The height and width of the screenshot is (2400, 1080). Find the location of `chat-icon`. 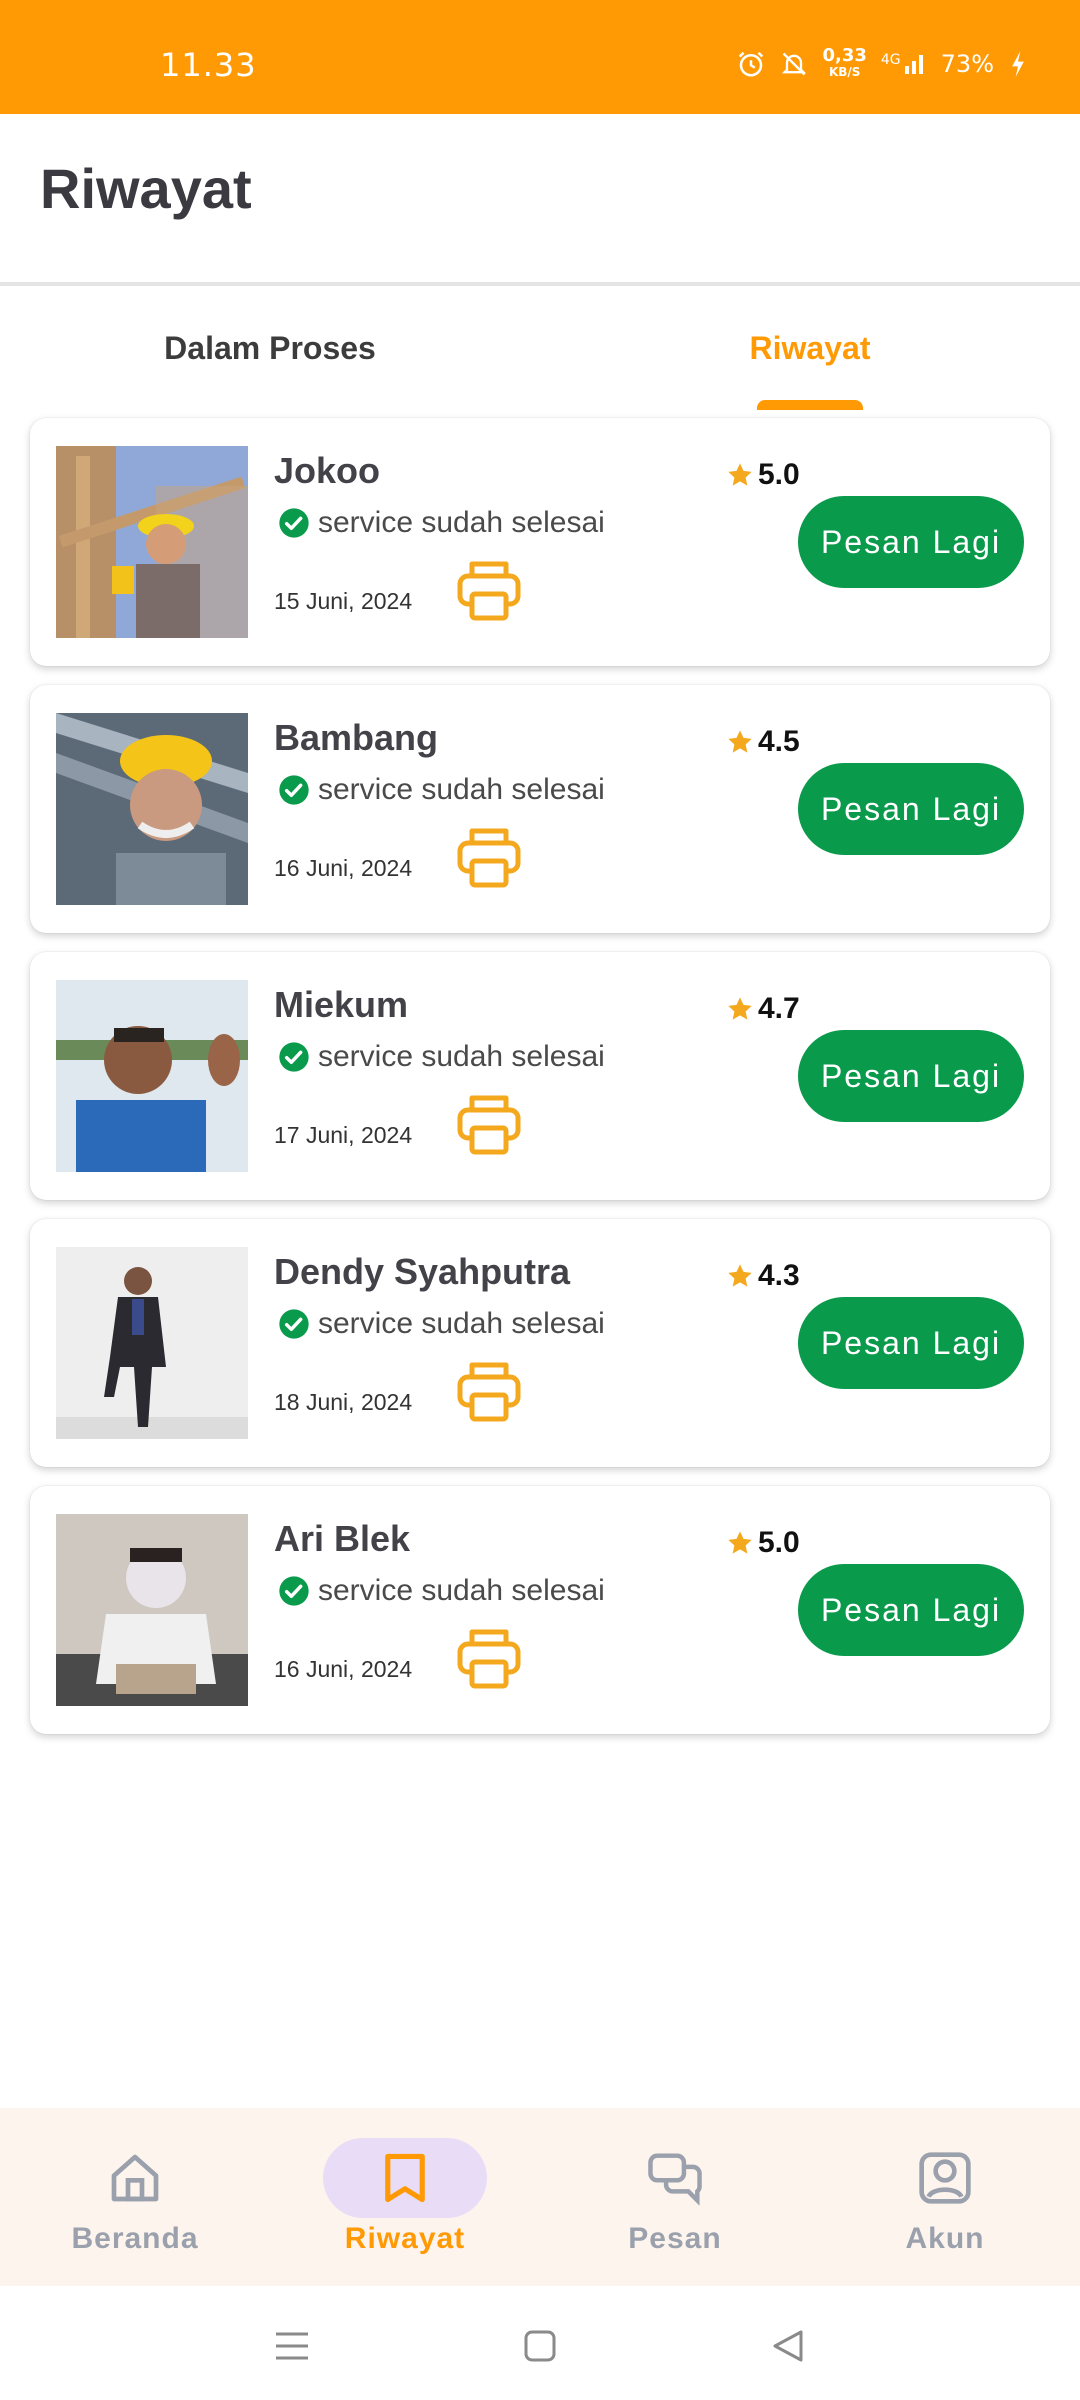

chat-icon is located at coordinates (675, 2179).